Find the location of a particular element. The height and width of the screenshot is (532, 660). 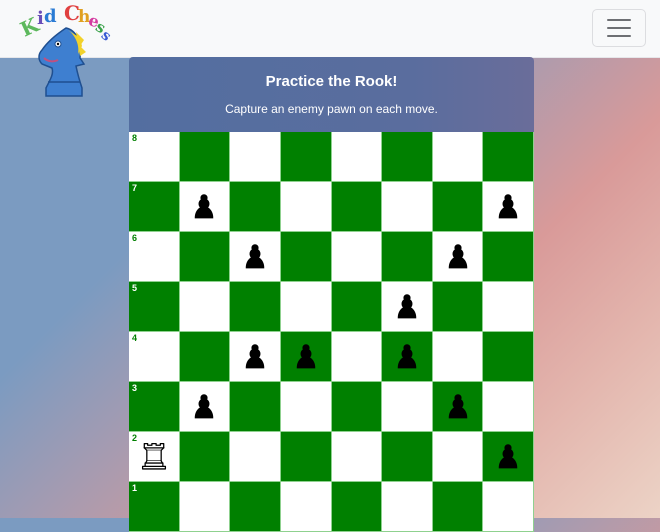

square-g4 is located at coordinates (458, 357).